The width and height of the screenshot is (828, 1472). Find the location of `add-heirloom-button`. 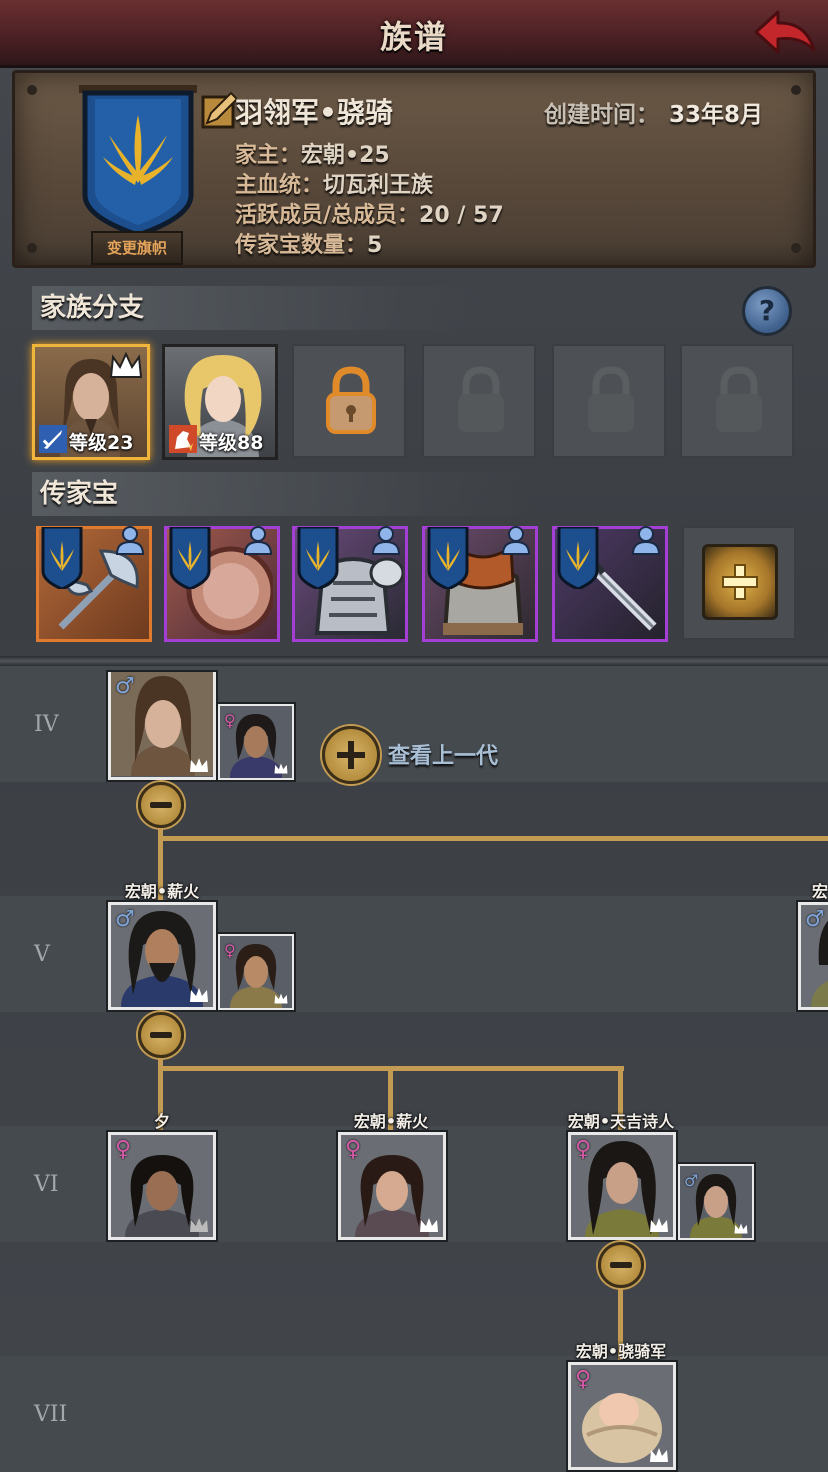

add-heirloom-button is located at coordinates (740, 582).